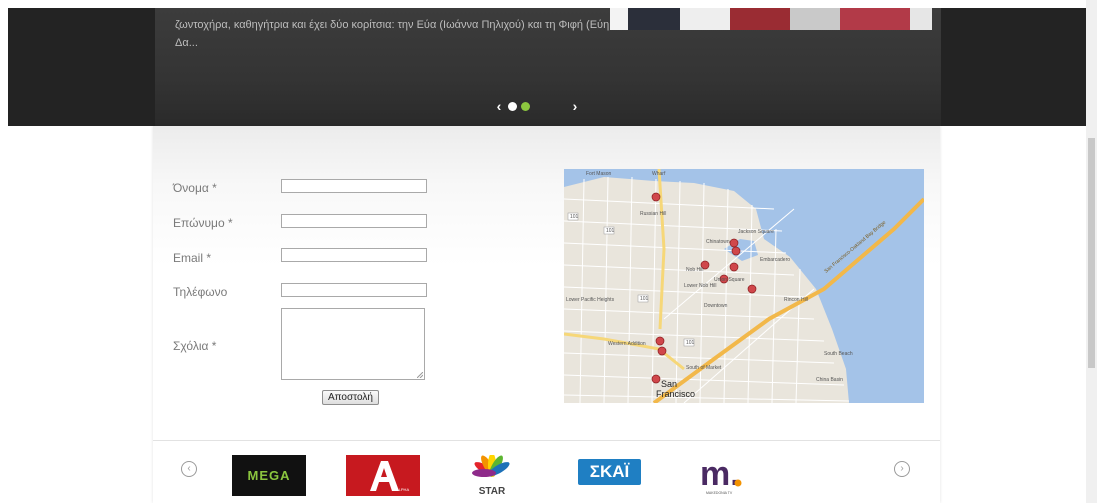 The image size is (1097, 503). What do you see at coordinates (716, 306) in the screenshot?
I see `map-label-downtown: Downtown` at bounding box center [716, 306].